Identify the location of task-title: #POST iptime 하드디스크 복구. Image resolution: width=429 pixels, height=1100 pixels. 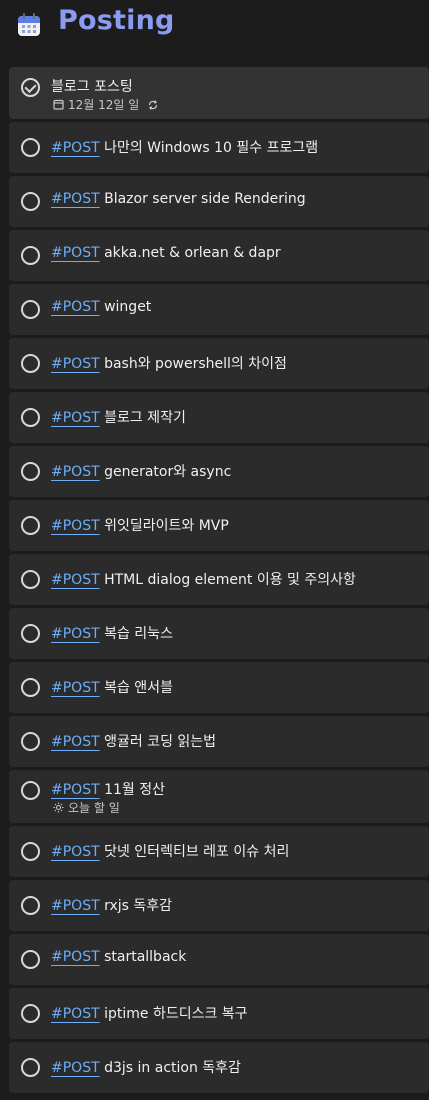
(149, 1013).